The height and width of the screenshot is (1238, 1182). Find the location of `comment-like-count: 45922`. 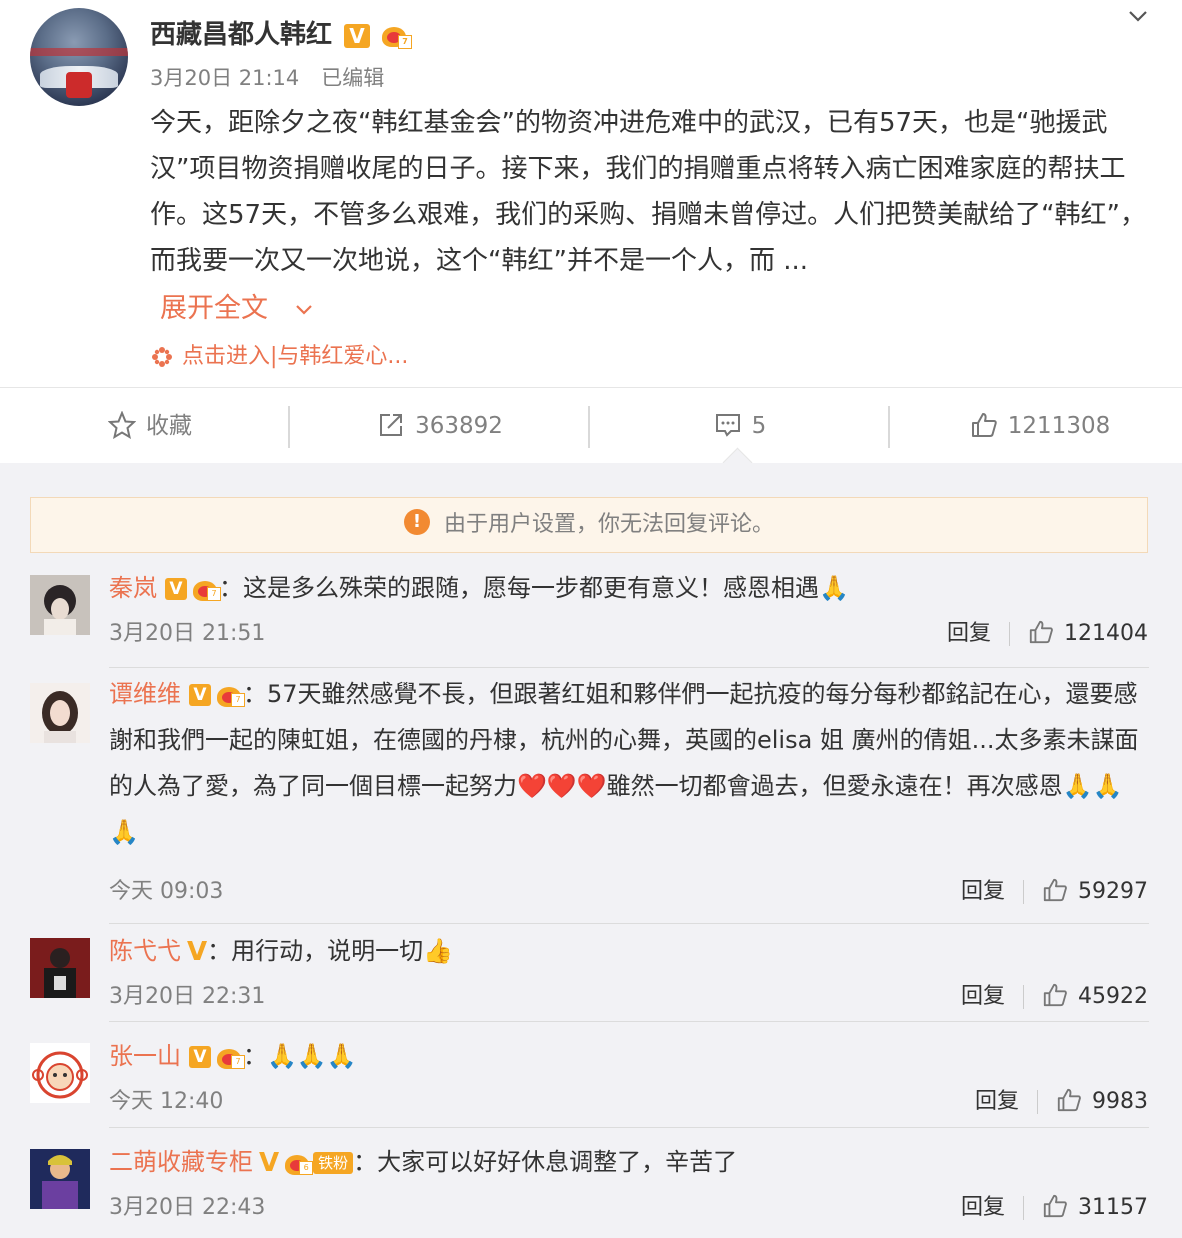

comment-like-count: 45922 is located at coordinates (1113, 996).